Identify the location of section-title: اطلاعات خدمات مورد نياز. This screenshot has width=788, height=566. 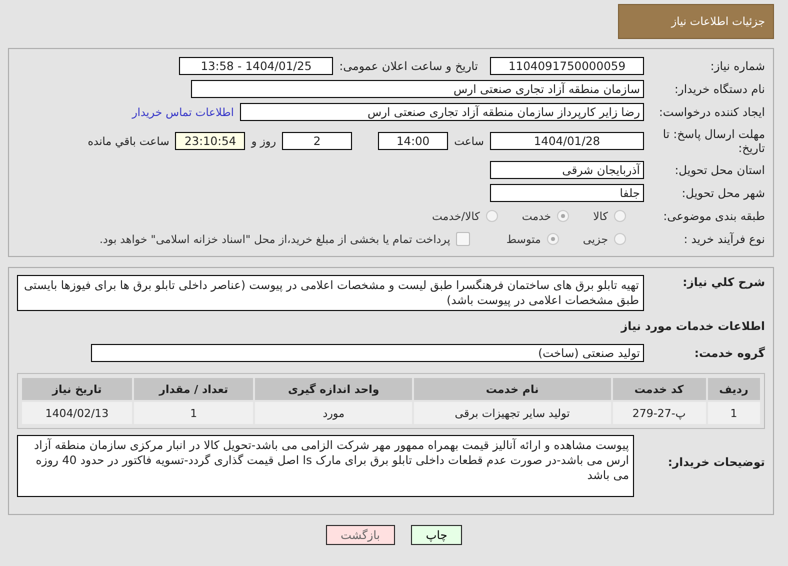
(692, 326).